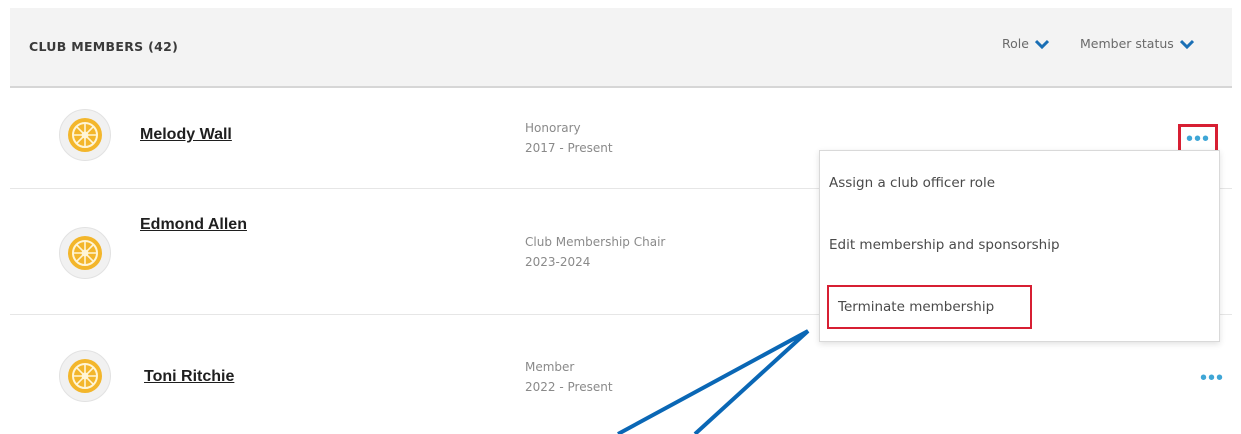  What do you see at coordinates (569, 377) in the screenshot?
I see `member-role-text: Member 2022 - Present` at bounding box center [569, 377].